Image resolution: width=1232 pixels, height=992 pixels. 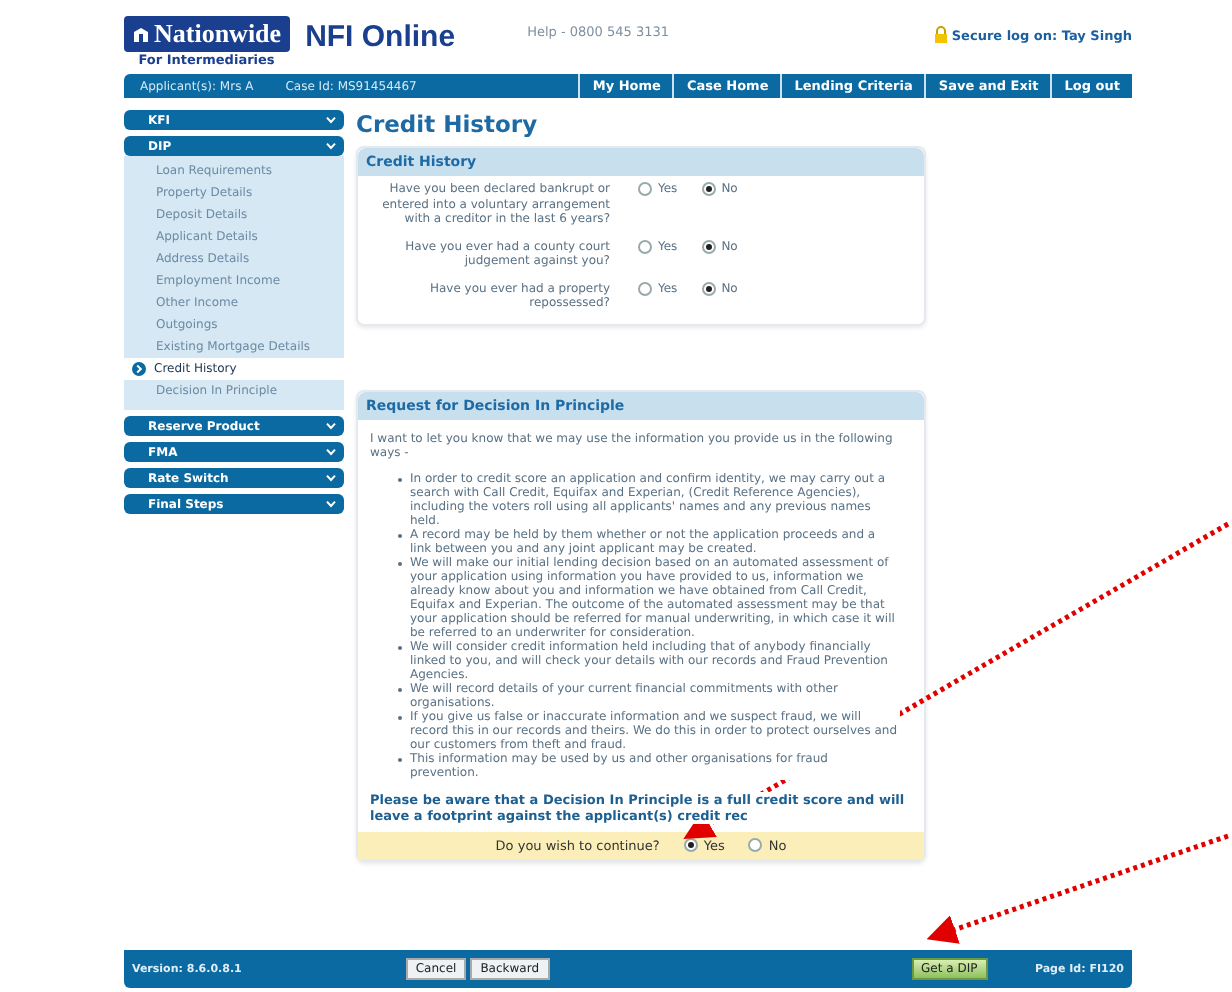 I want to click on app-title: NFI Online, so click(x=380, y=37).